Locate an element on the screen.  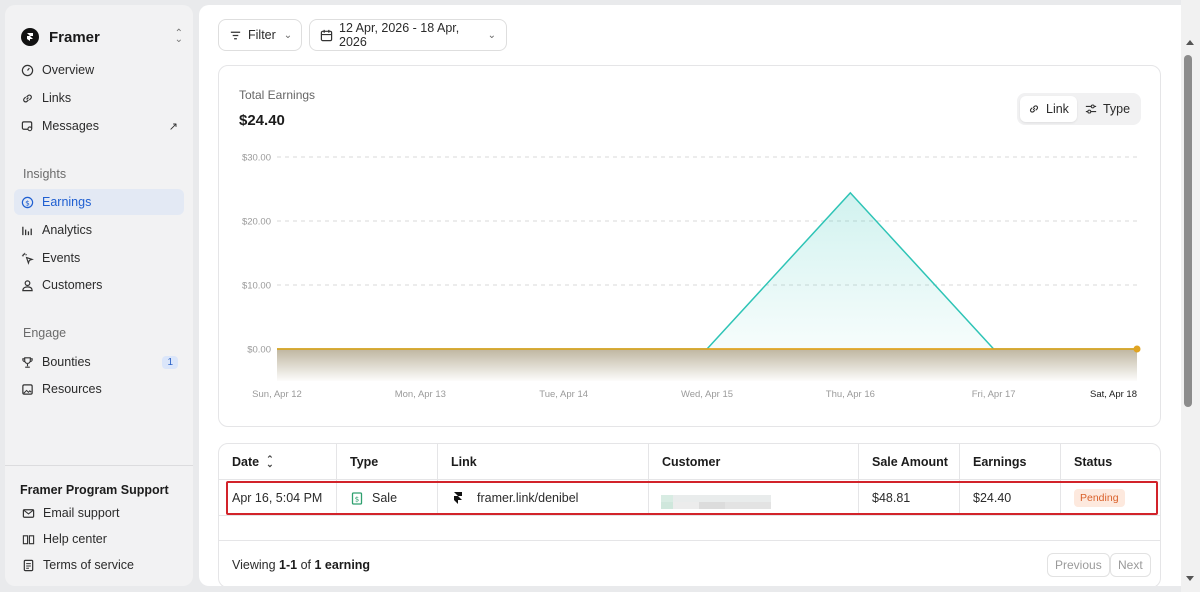
sidebar-item-label: Earnings is located at coordinates (67, 202).